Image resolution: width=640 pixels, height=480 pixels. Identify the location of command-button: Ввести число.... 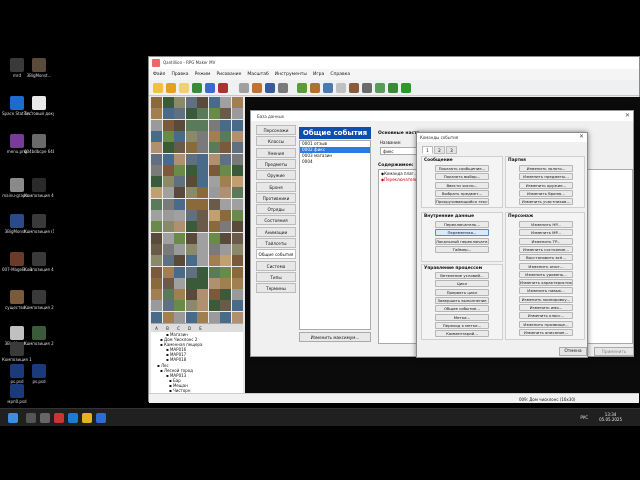
(462, 185).